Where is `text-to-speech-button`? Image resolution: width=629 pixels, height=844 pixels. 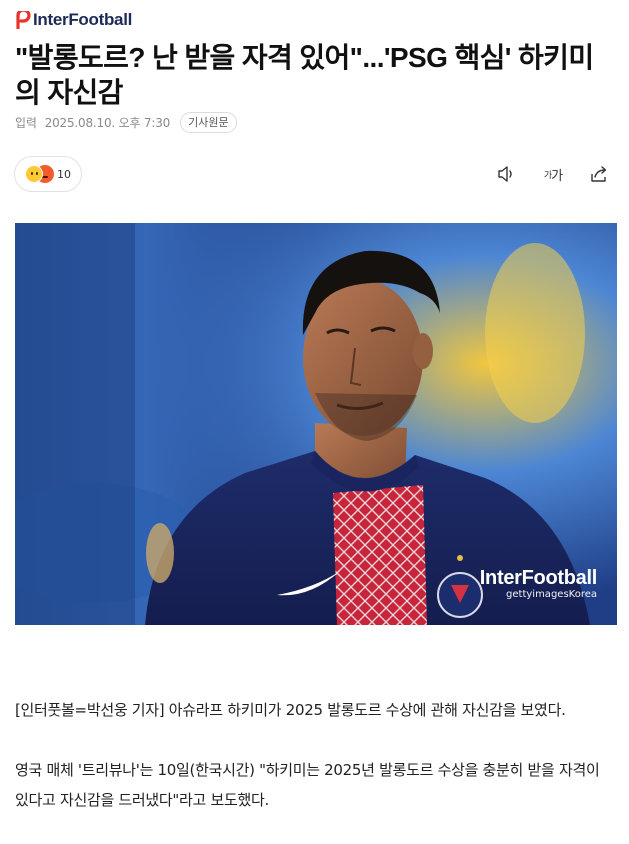
text-to-speech-button is located at coordinates (507, 174).